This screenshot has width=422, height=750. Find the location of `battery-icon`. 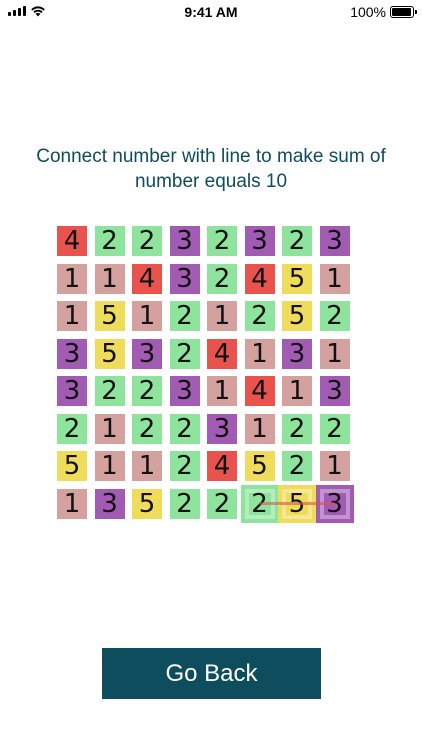

battery-icon is located at coordinates (403, 12).